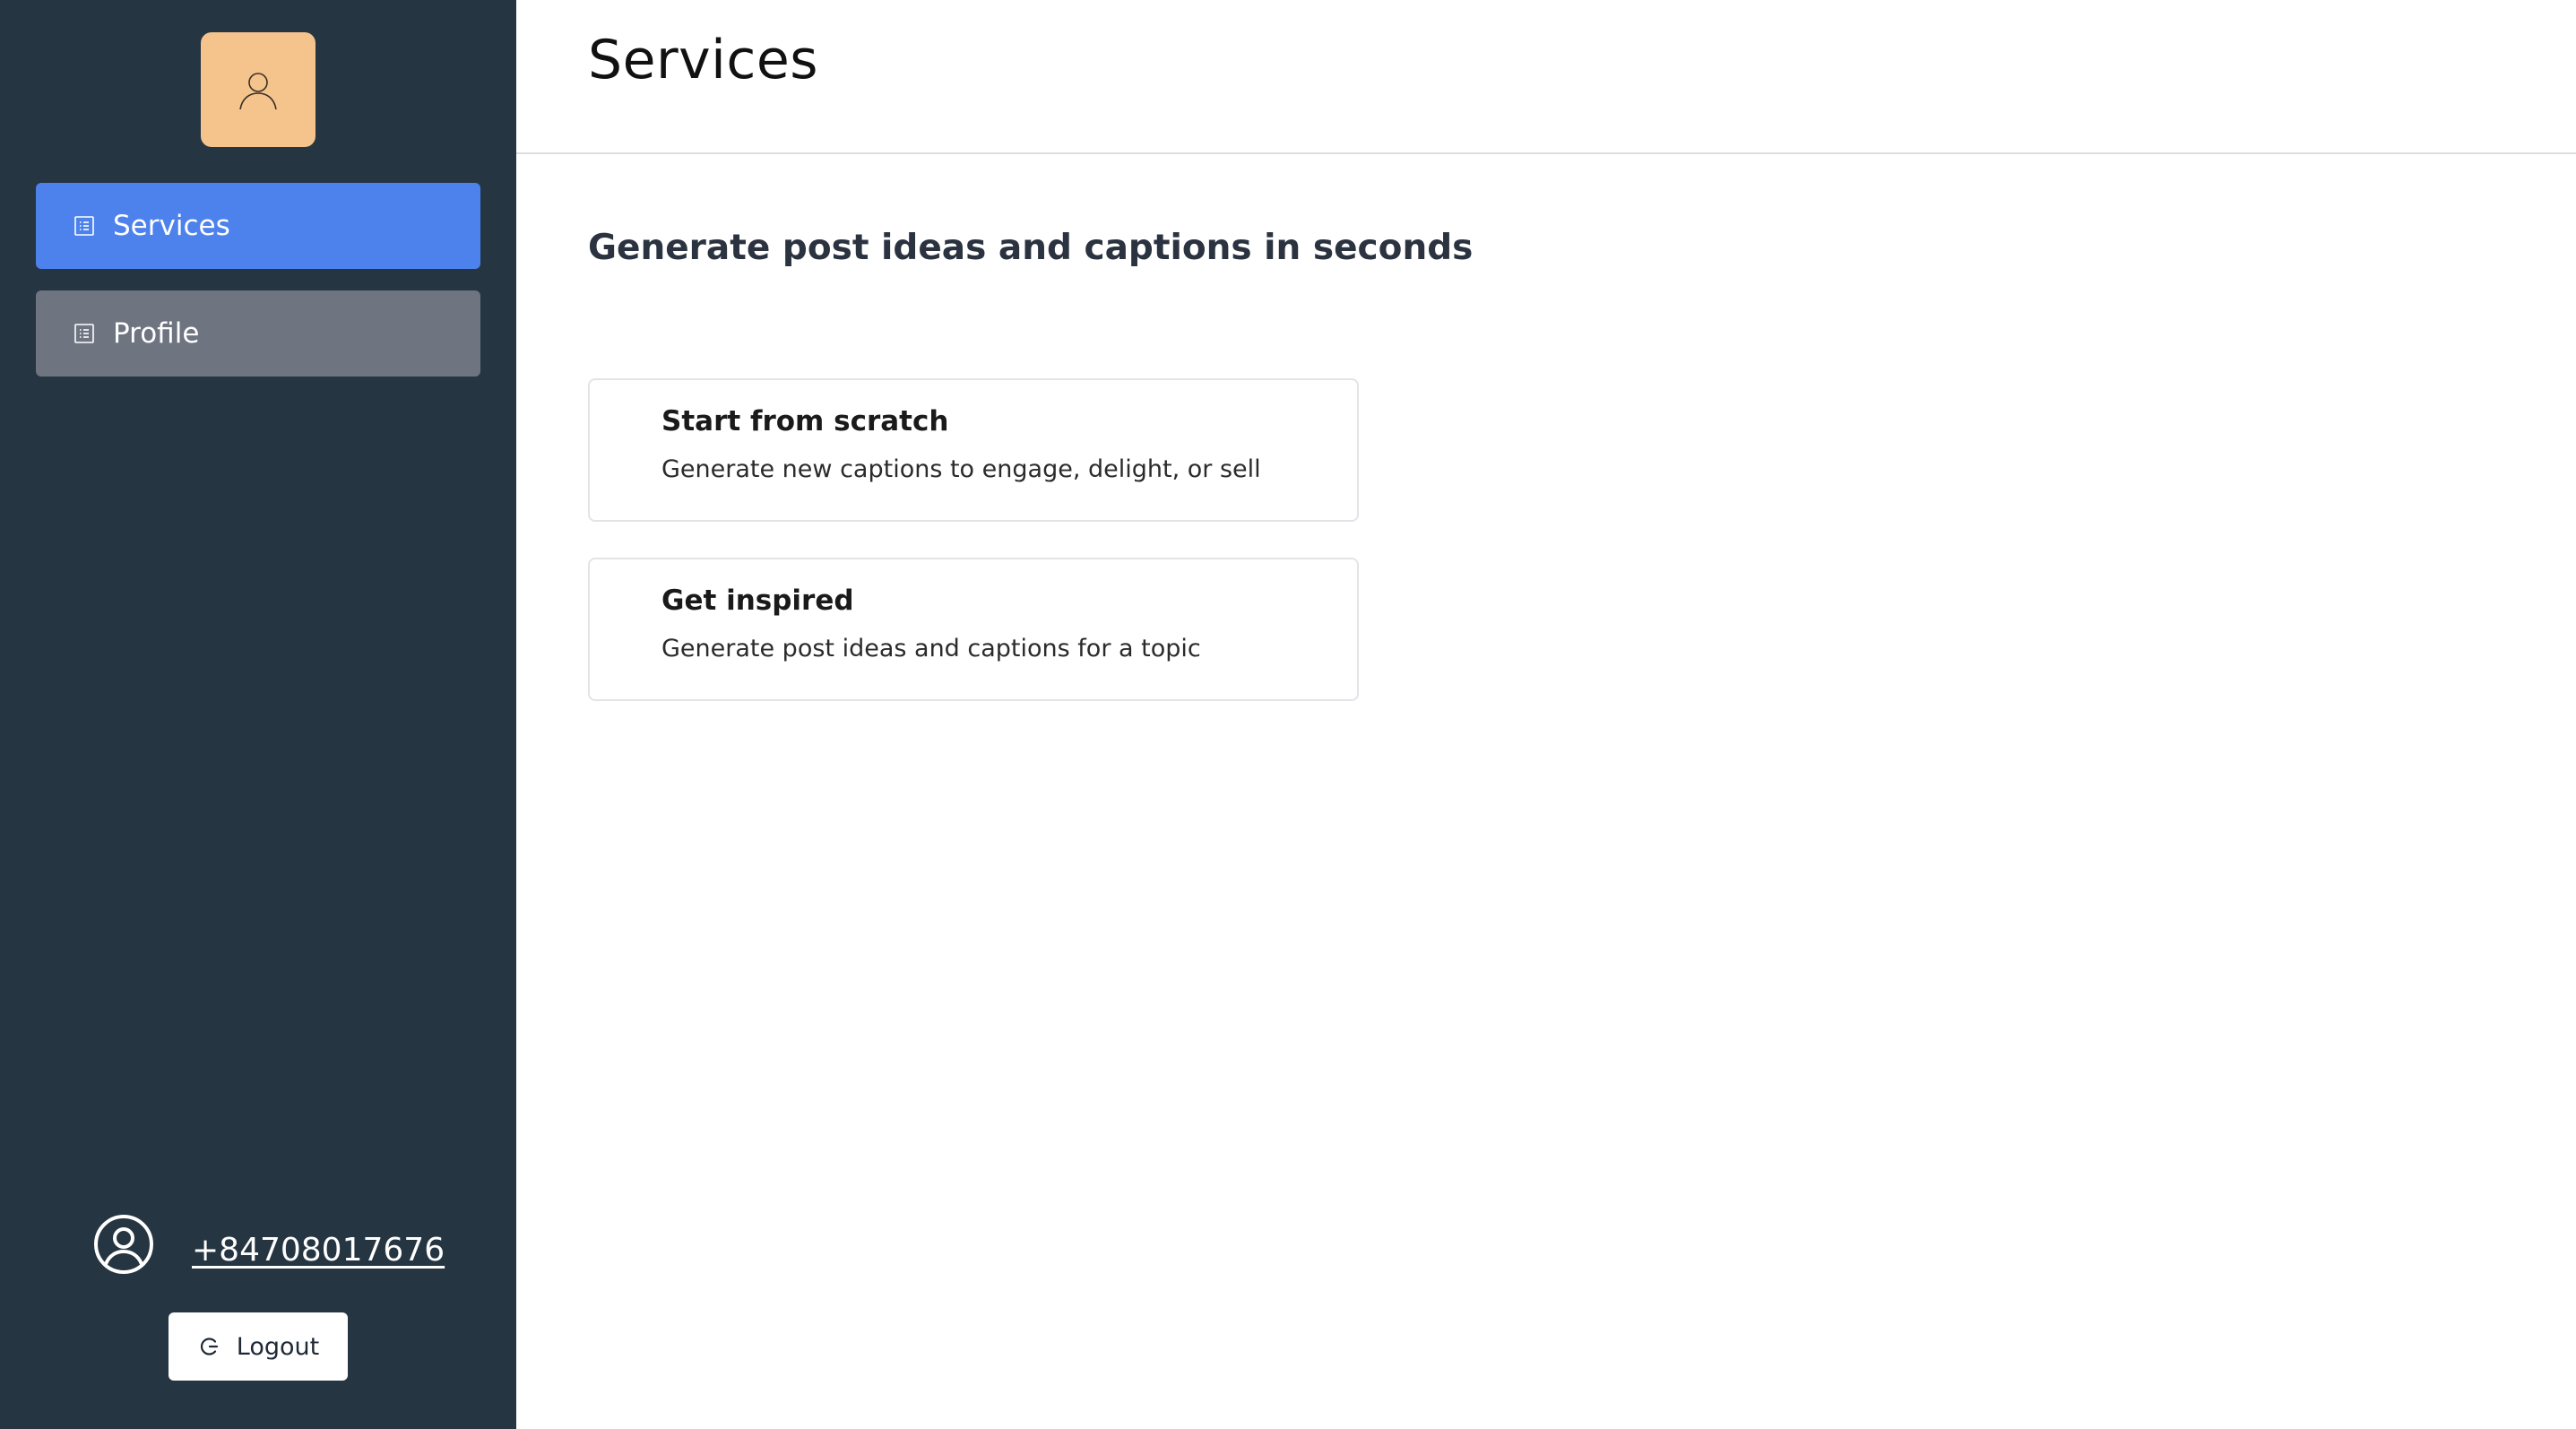 The height and width of the screenshot is (1429, 2576). What do you see at coordinates (258, 226) in the screenshot?
I see `sidebar-item-services: Services` at bounding box center [258, 226].